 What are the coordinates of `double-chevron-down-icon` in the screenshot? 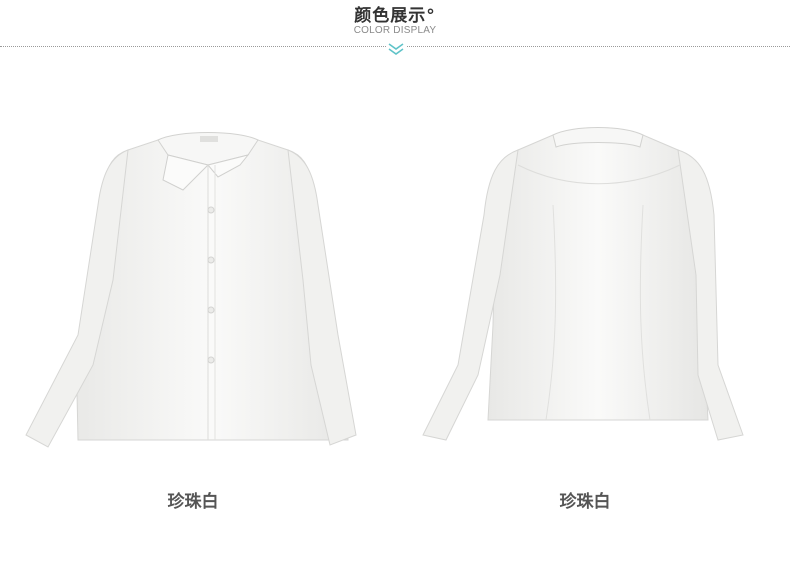 It's located at (396, 49).